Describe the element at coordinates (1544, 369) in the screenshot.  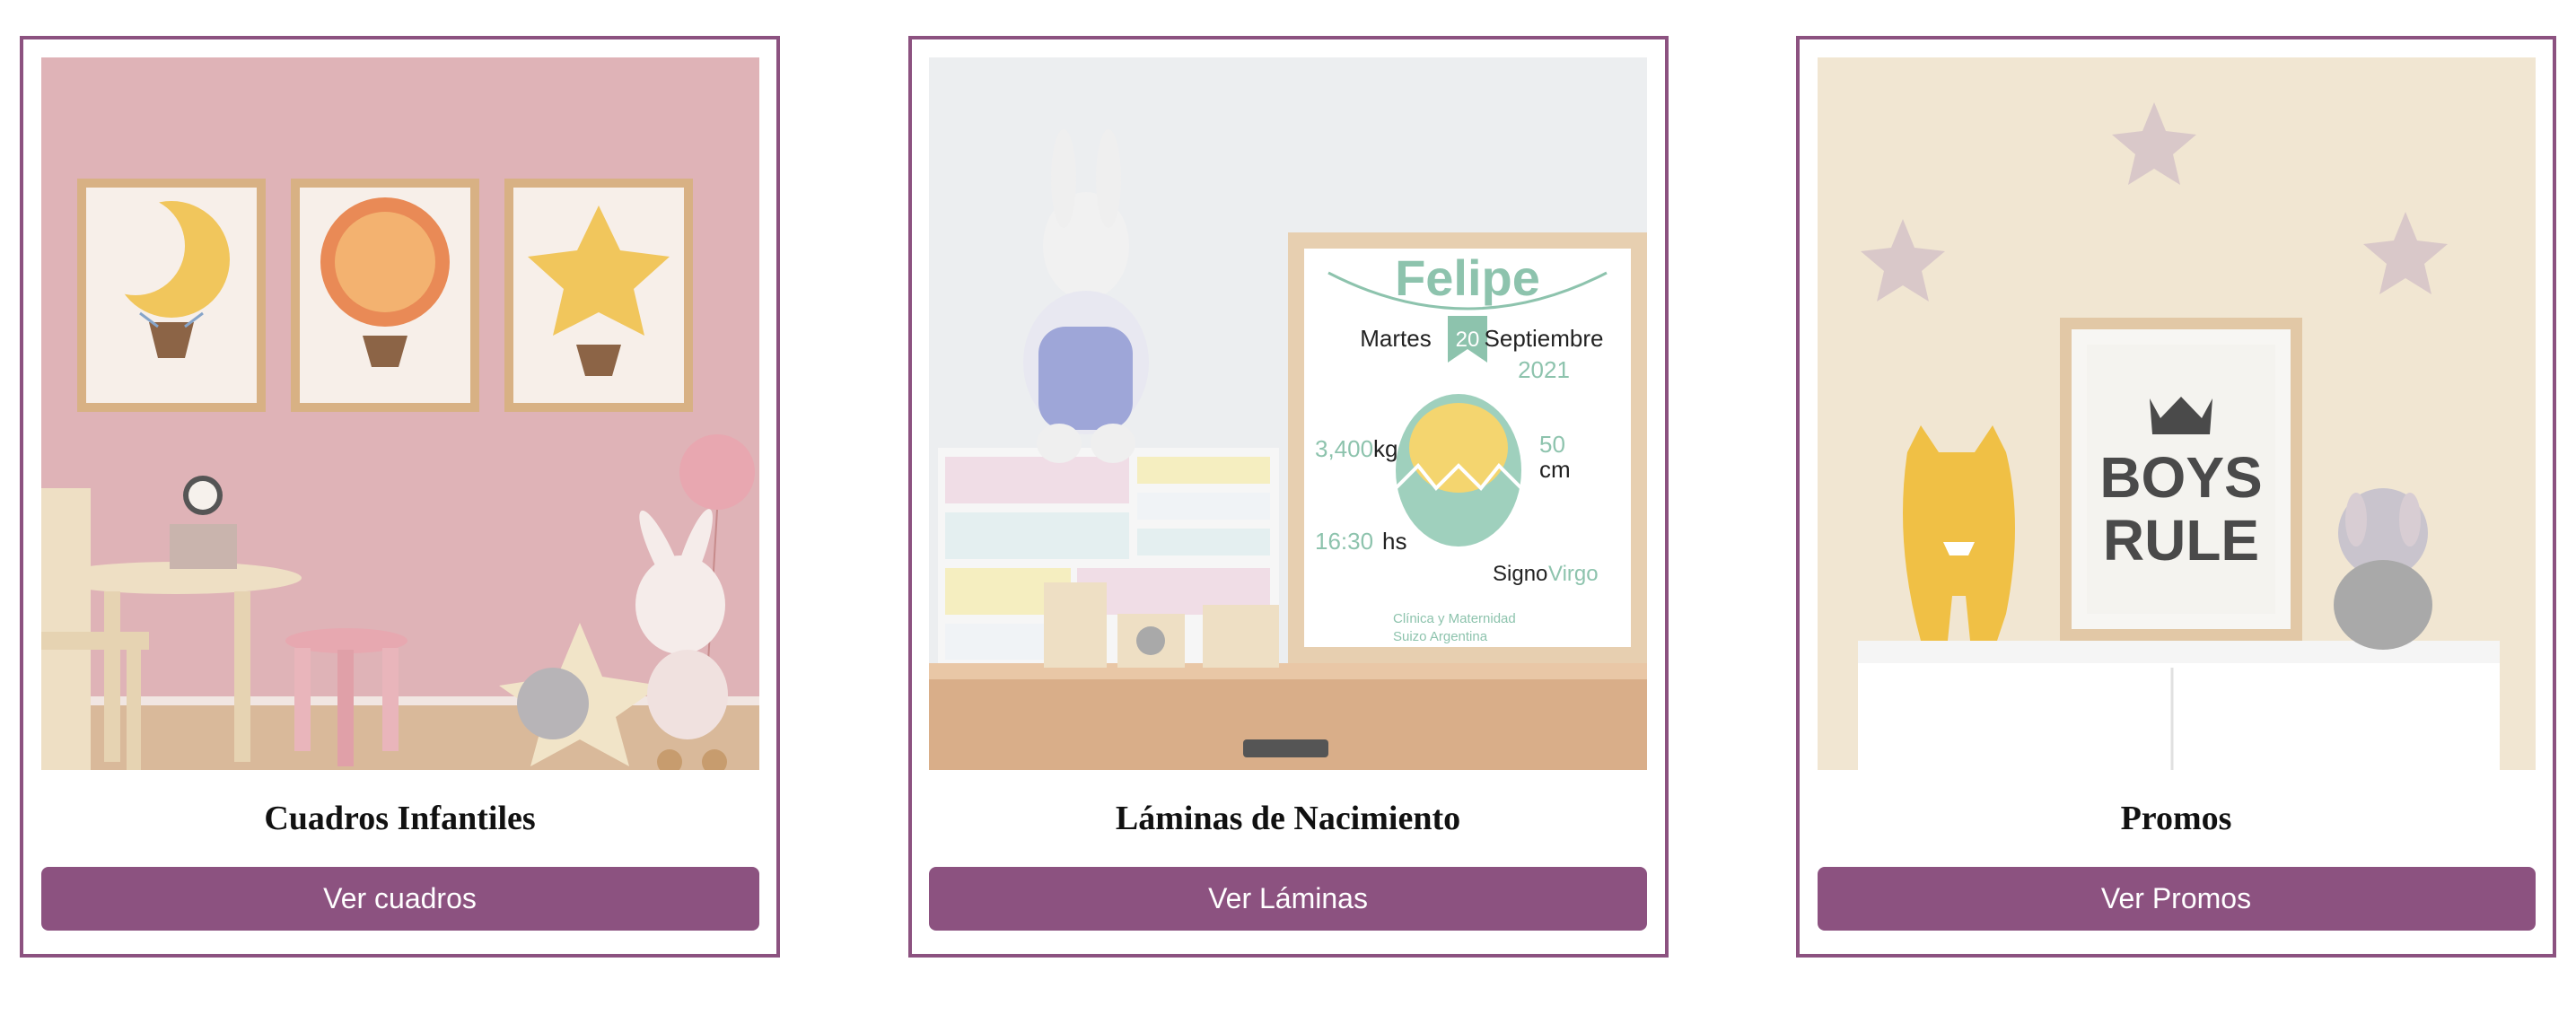
I see `svg-text: 2021` at that location.